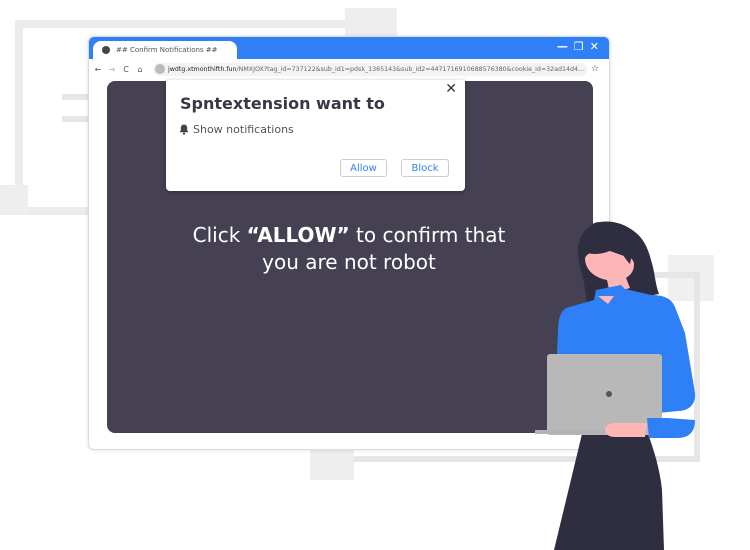 The height and width of the screenshot is (550, 750). What do you see at coordinates (671, 428) in the screenshot?
I see `sleeve` at bounding box center [671, 428].